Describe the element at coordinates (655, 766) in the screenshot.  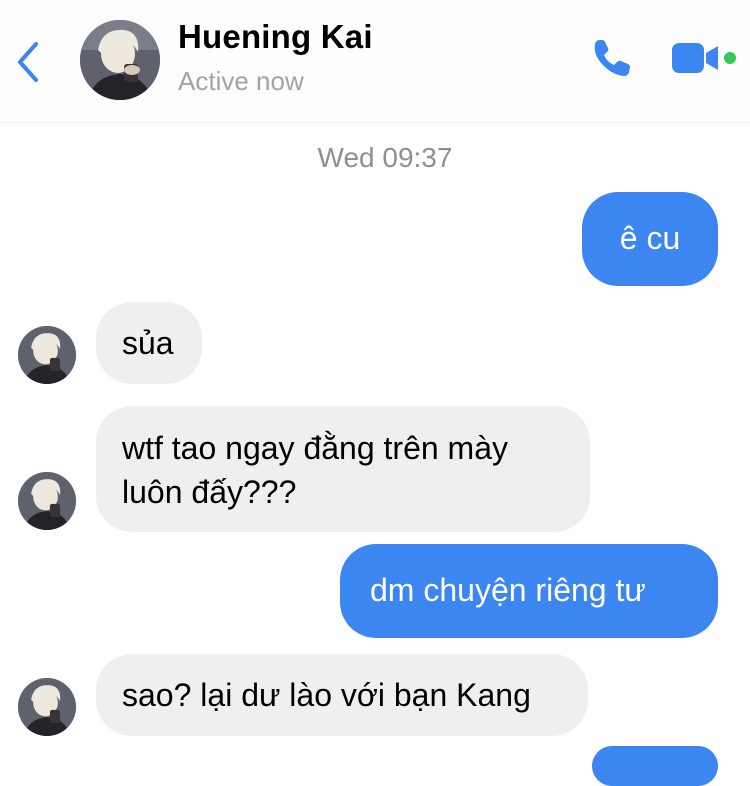
I see `outgoing-message-partial` at that location.